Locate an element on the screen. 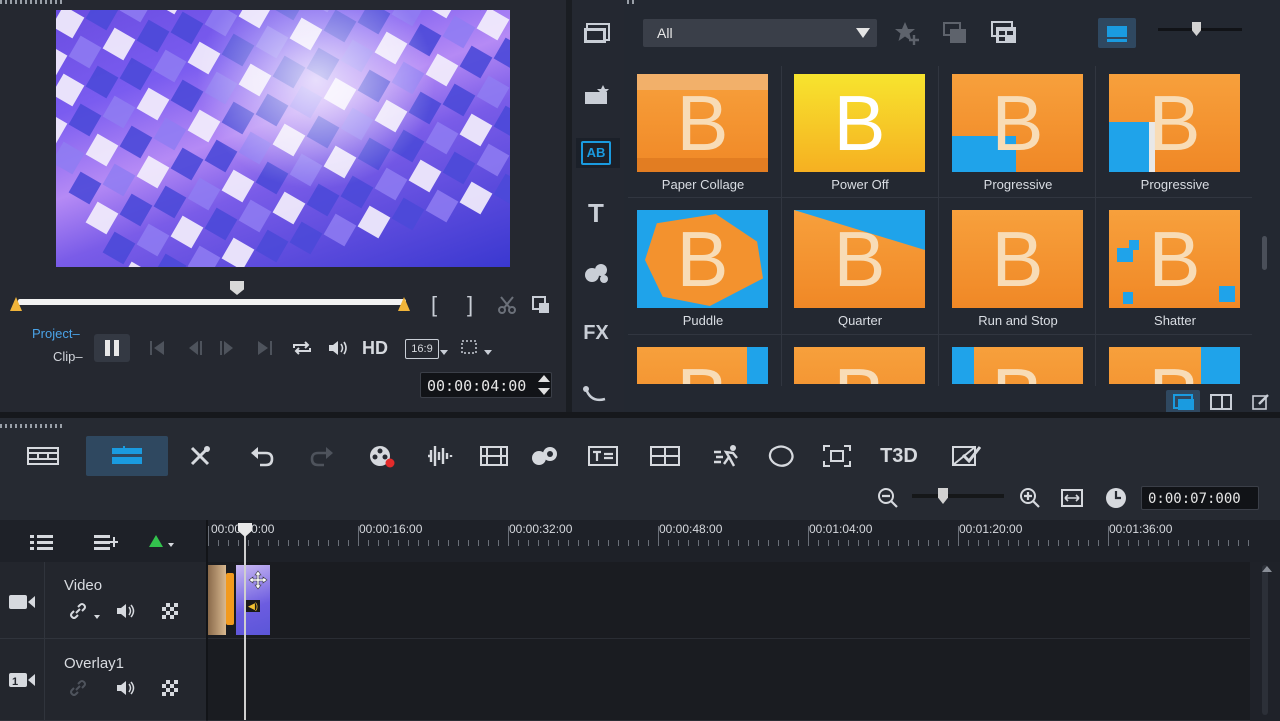  video-track-icon is located at coordinates (22, 602).